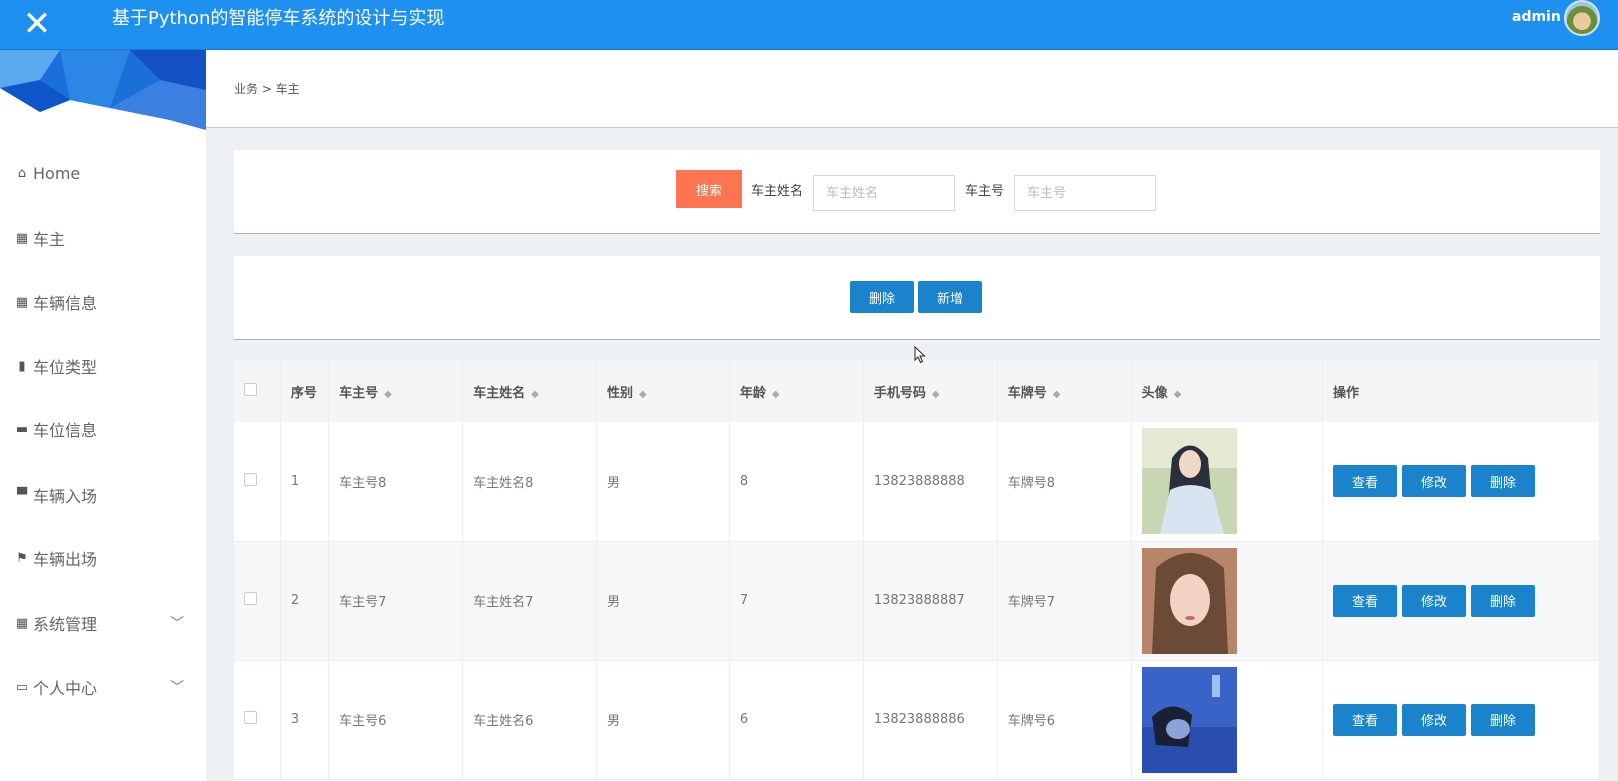 Image resolution: width=1618 pixels, height=781 pixels. I want to click on avatar-photo, so click(1189, 481).